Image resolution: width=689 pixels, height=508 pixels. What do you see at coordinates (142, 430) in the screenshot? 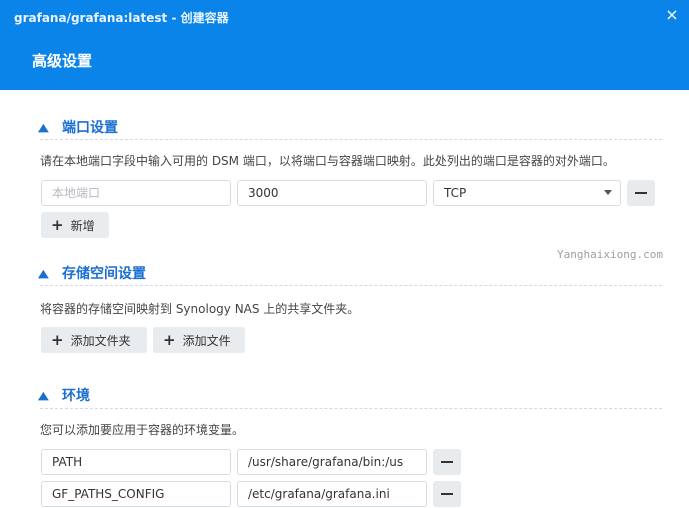
I see `env-section-description: 您可以添加要应用于容器的环境变量。` at bounding box center [142, 430].